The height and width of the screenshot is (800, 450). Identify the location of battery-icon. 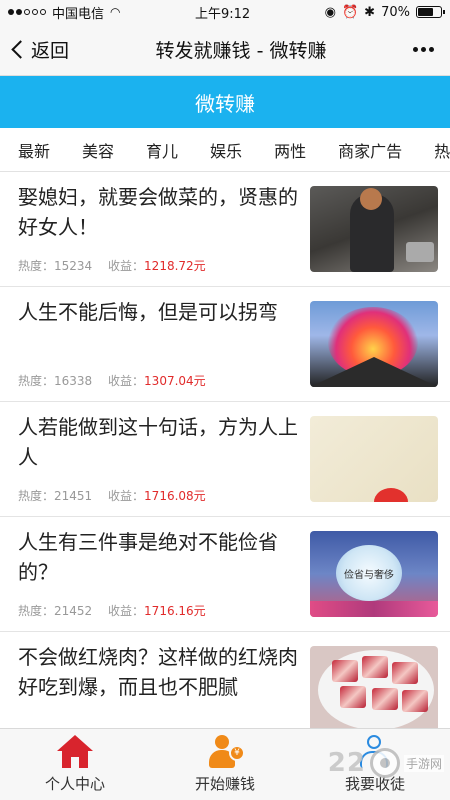
(430, 12).